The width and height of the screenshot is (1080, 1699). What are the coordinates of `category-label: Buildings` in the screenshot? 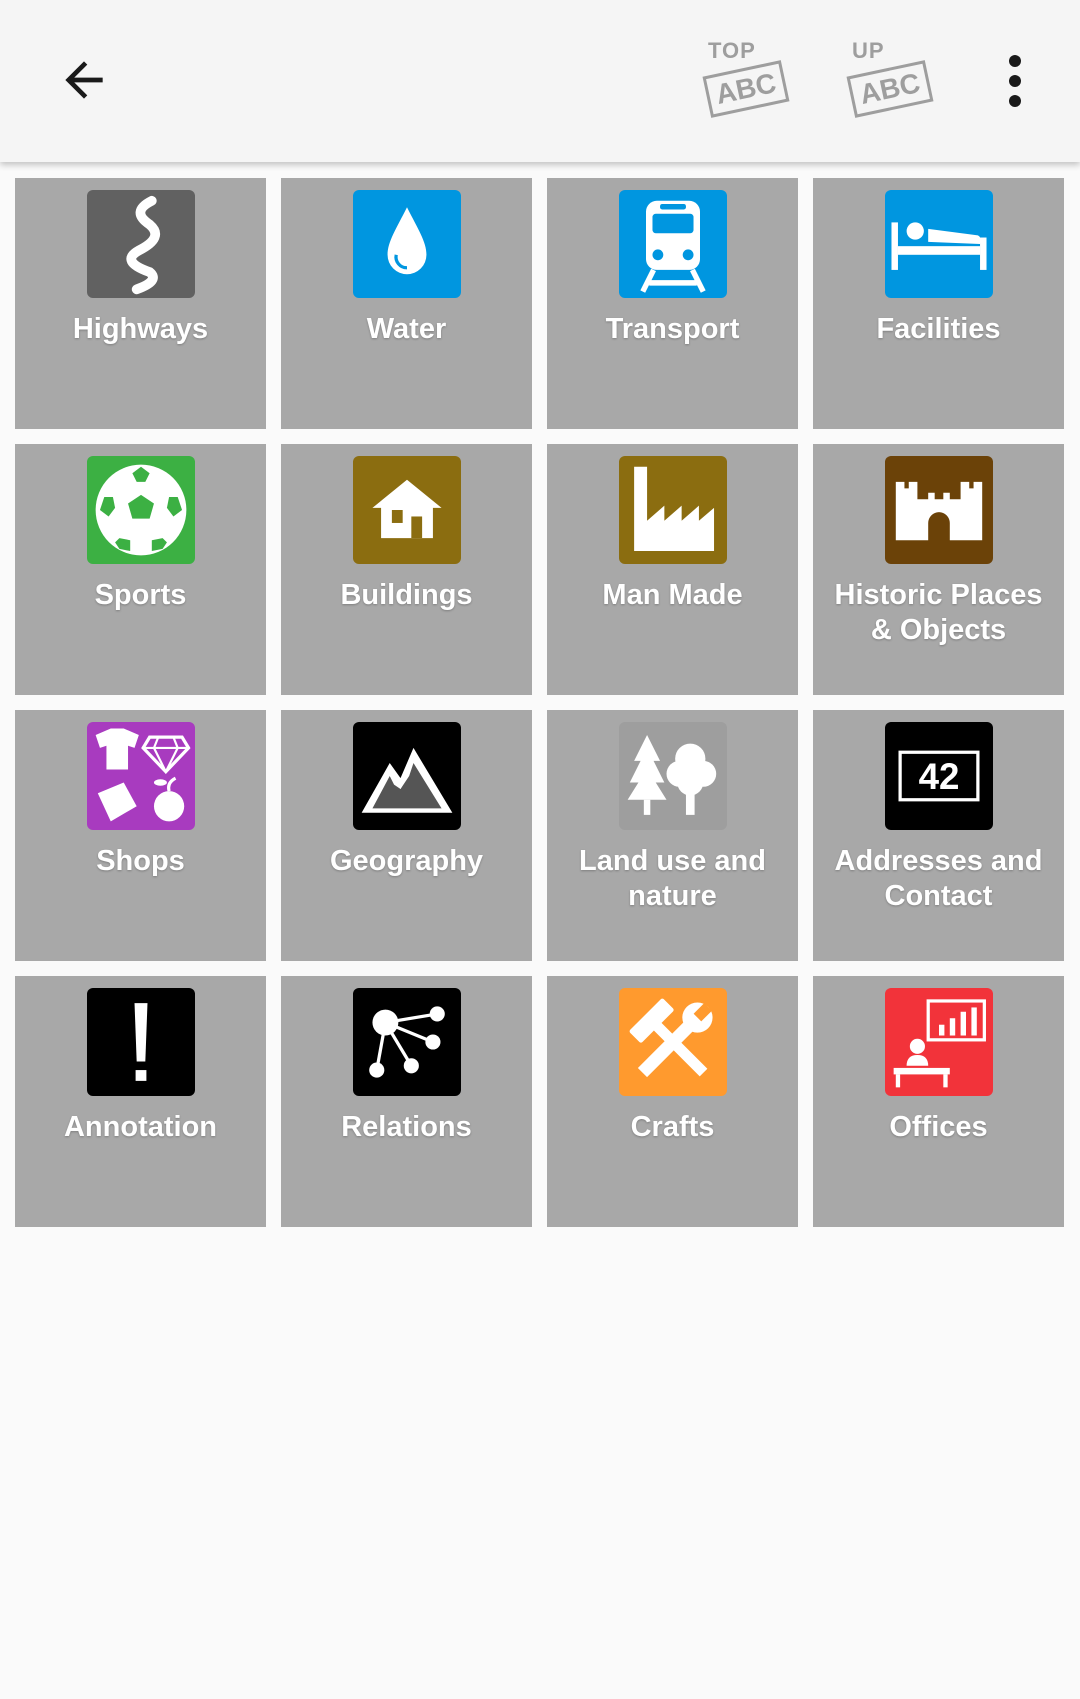 It's located at (406, 595).